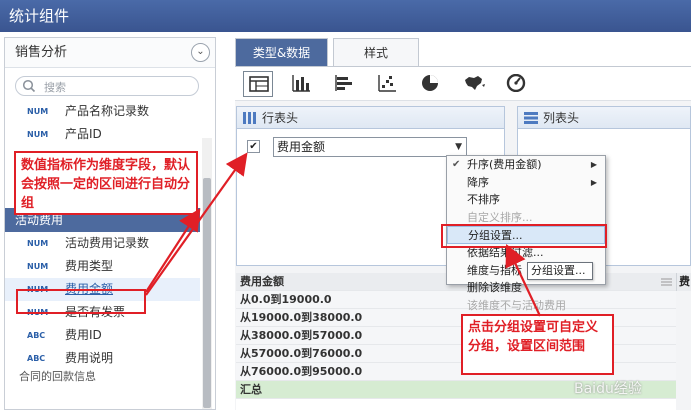 Image resolution: width=691 pixels, height=410 pixels. I want to click on scrollbar-thumb, so click(207, 293).